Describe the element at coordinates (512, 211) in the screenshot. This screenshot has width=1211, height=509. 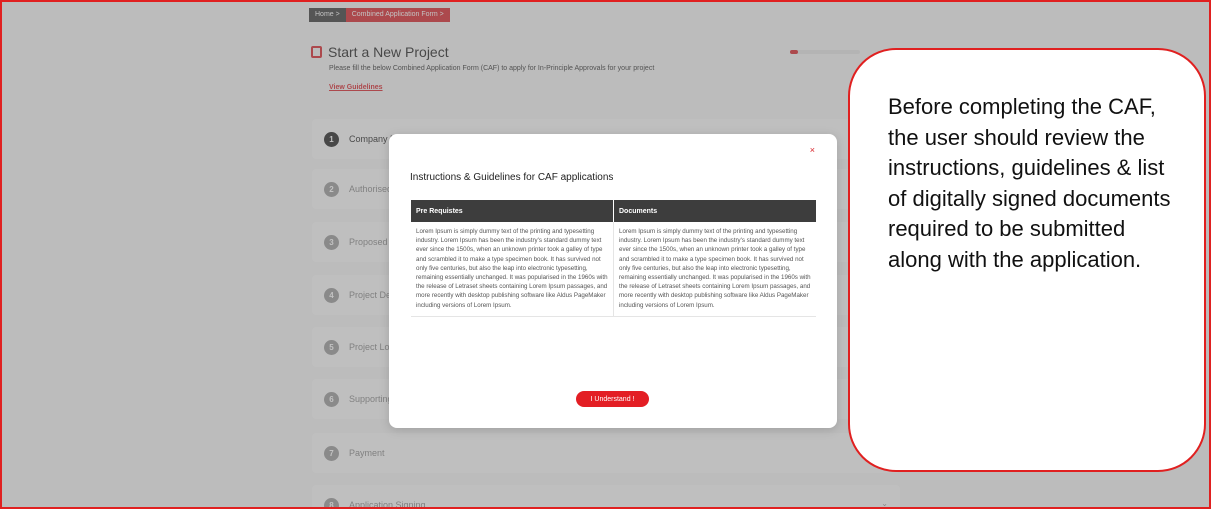
I see `col-header-prerequisites: Pre Requistes` at that location.